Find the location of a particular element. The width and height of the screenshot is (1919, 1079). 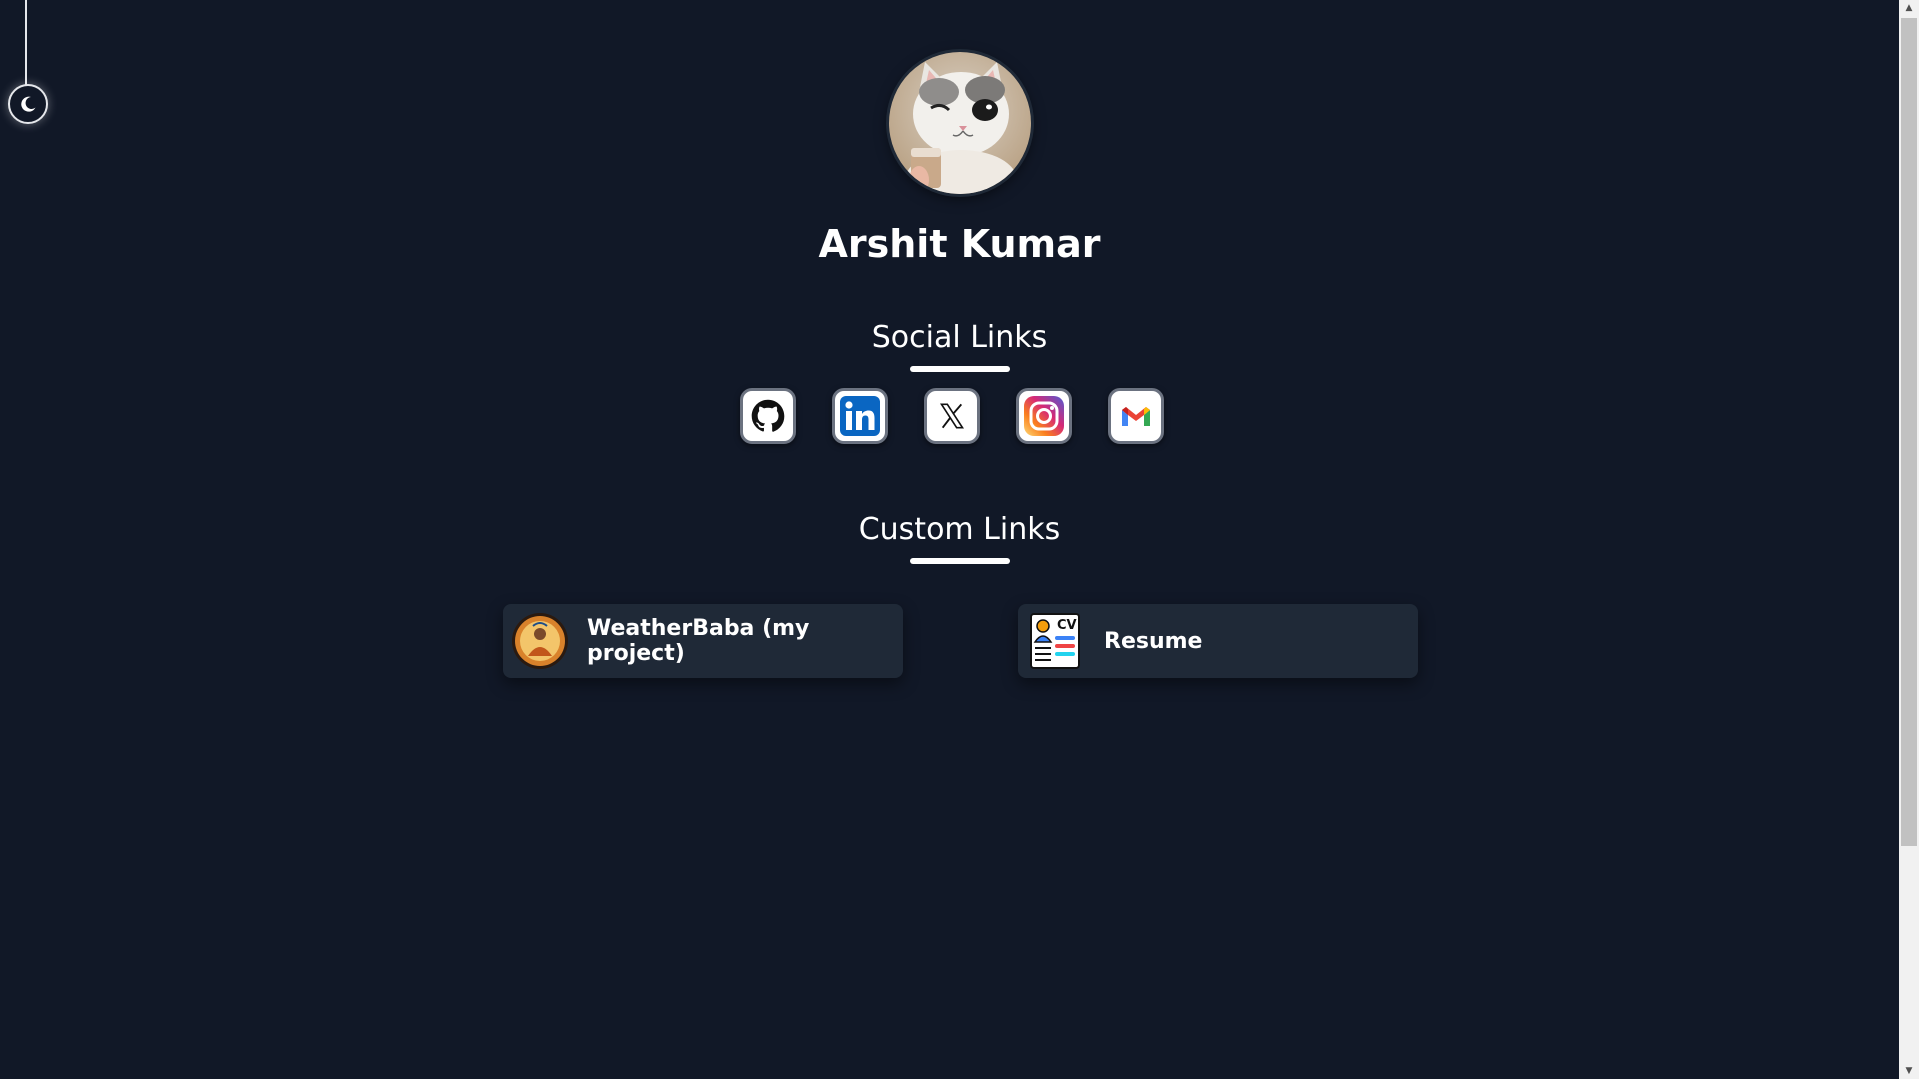

x-twitter-icon is located at coordinates (952, 416).